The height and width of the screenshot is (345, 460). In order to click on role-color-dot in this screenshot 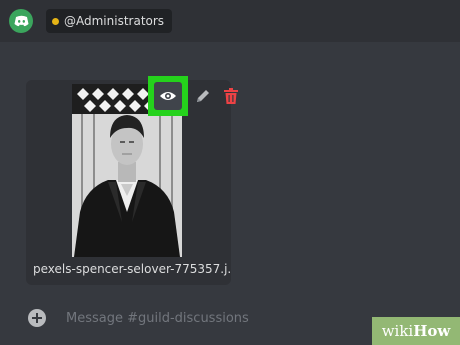, I will do `click(55, 21)`.